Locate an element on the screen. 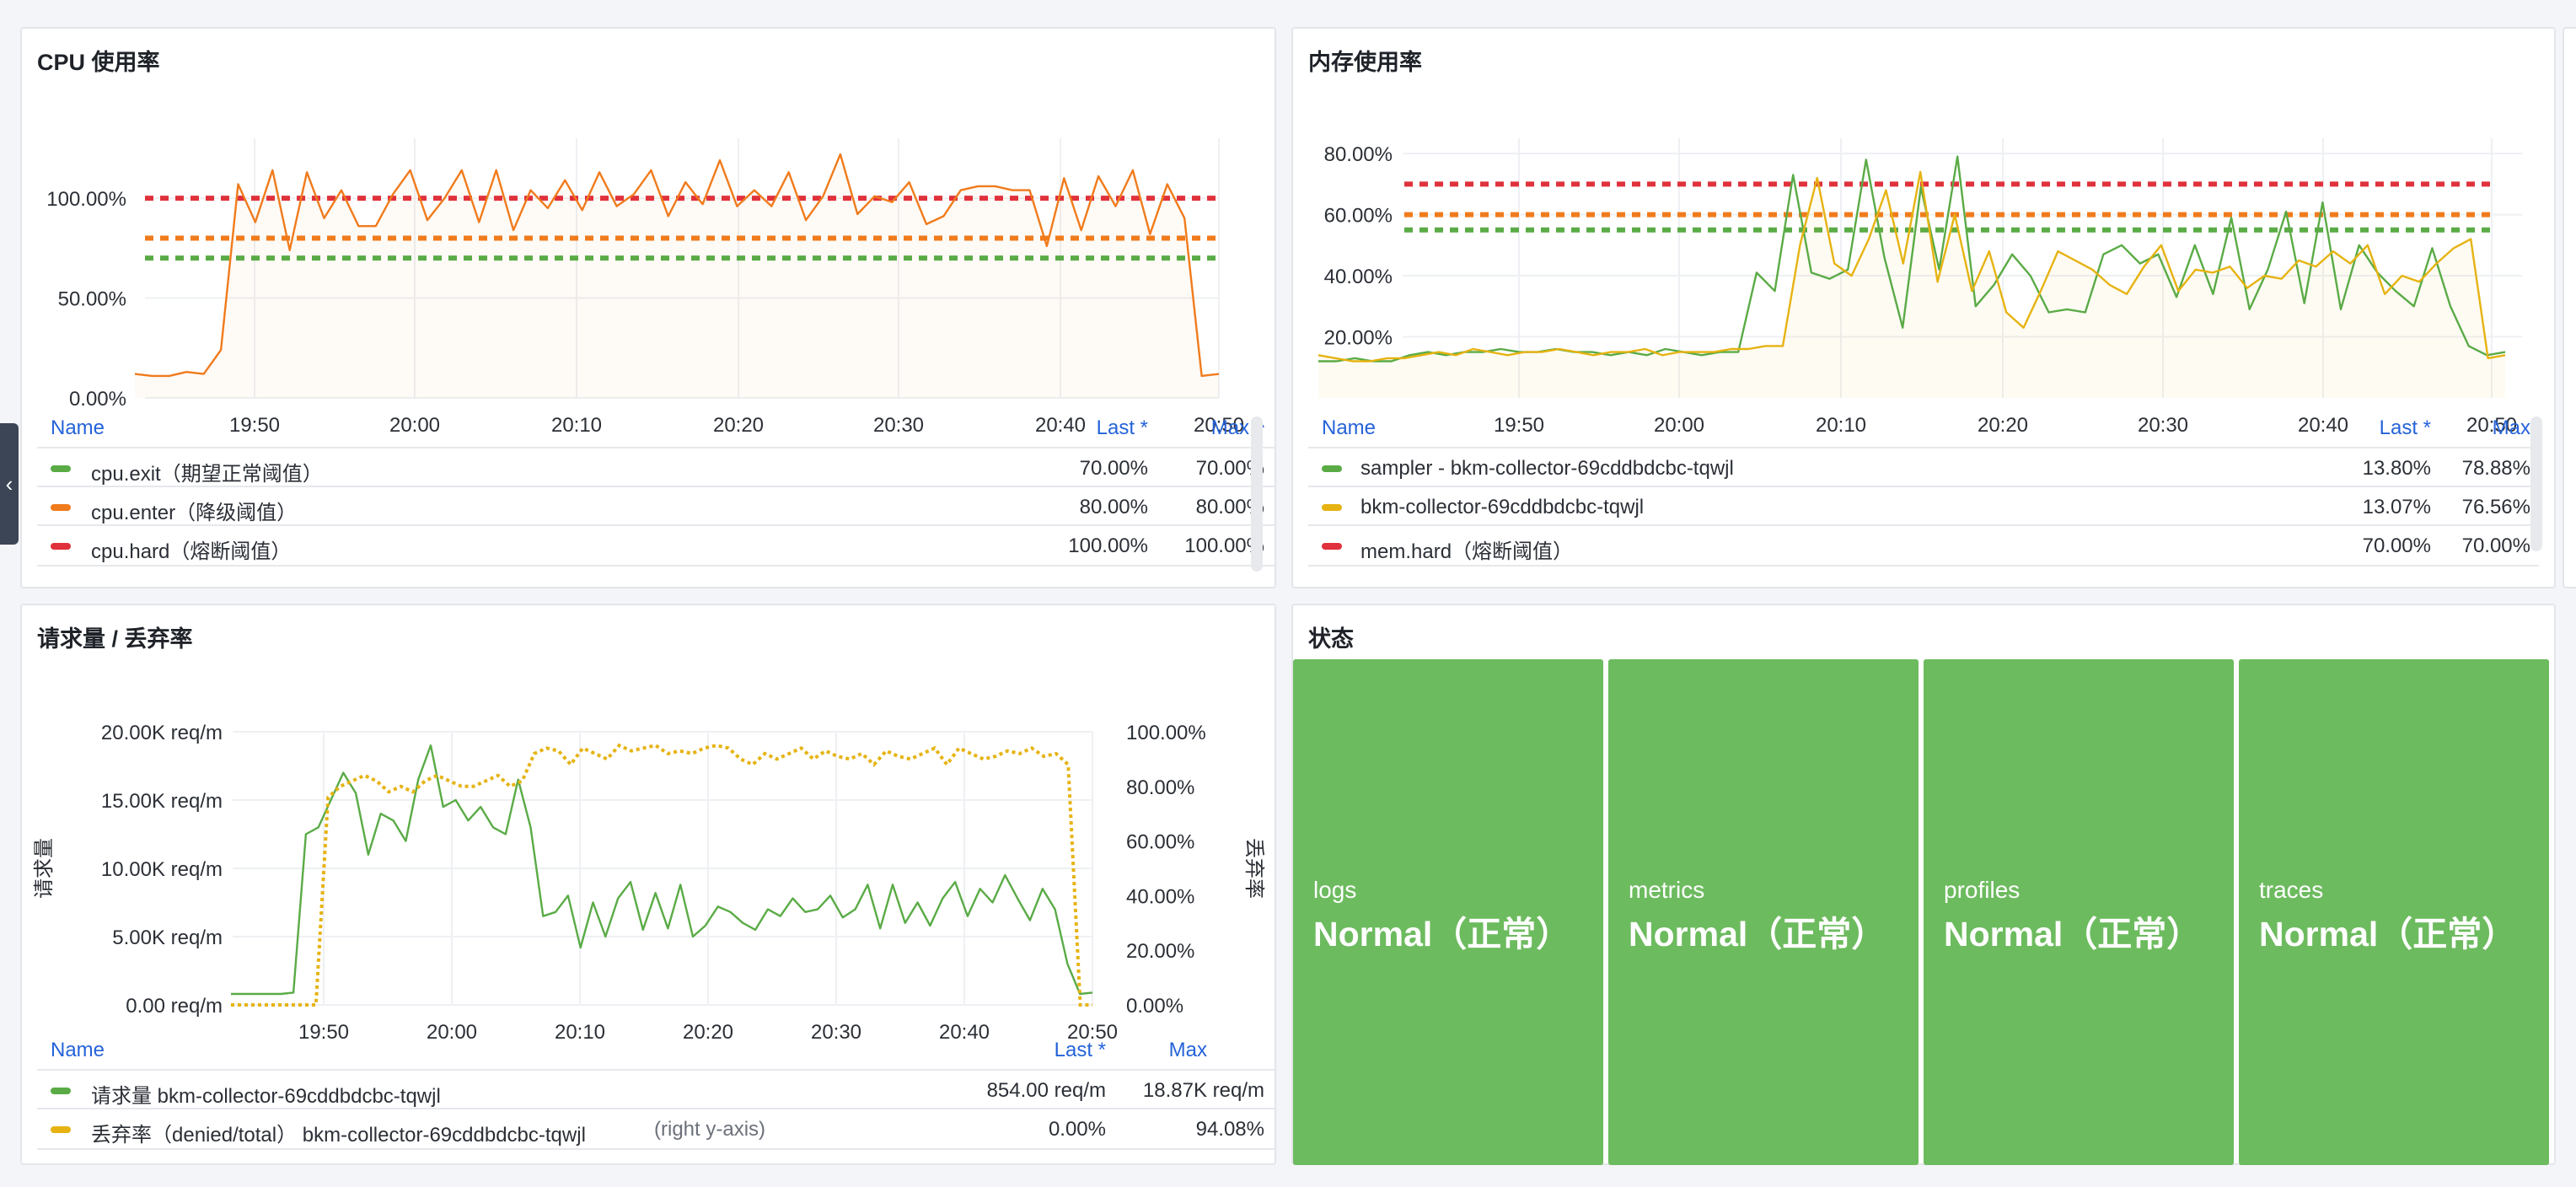  series-name: sampler - bkm-collector-69cddbdcbc-tqwjl is located at coordinates (1547, 468).